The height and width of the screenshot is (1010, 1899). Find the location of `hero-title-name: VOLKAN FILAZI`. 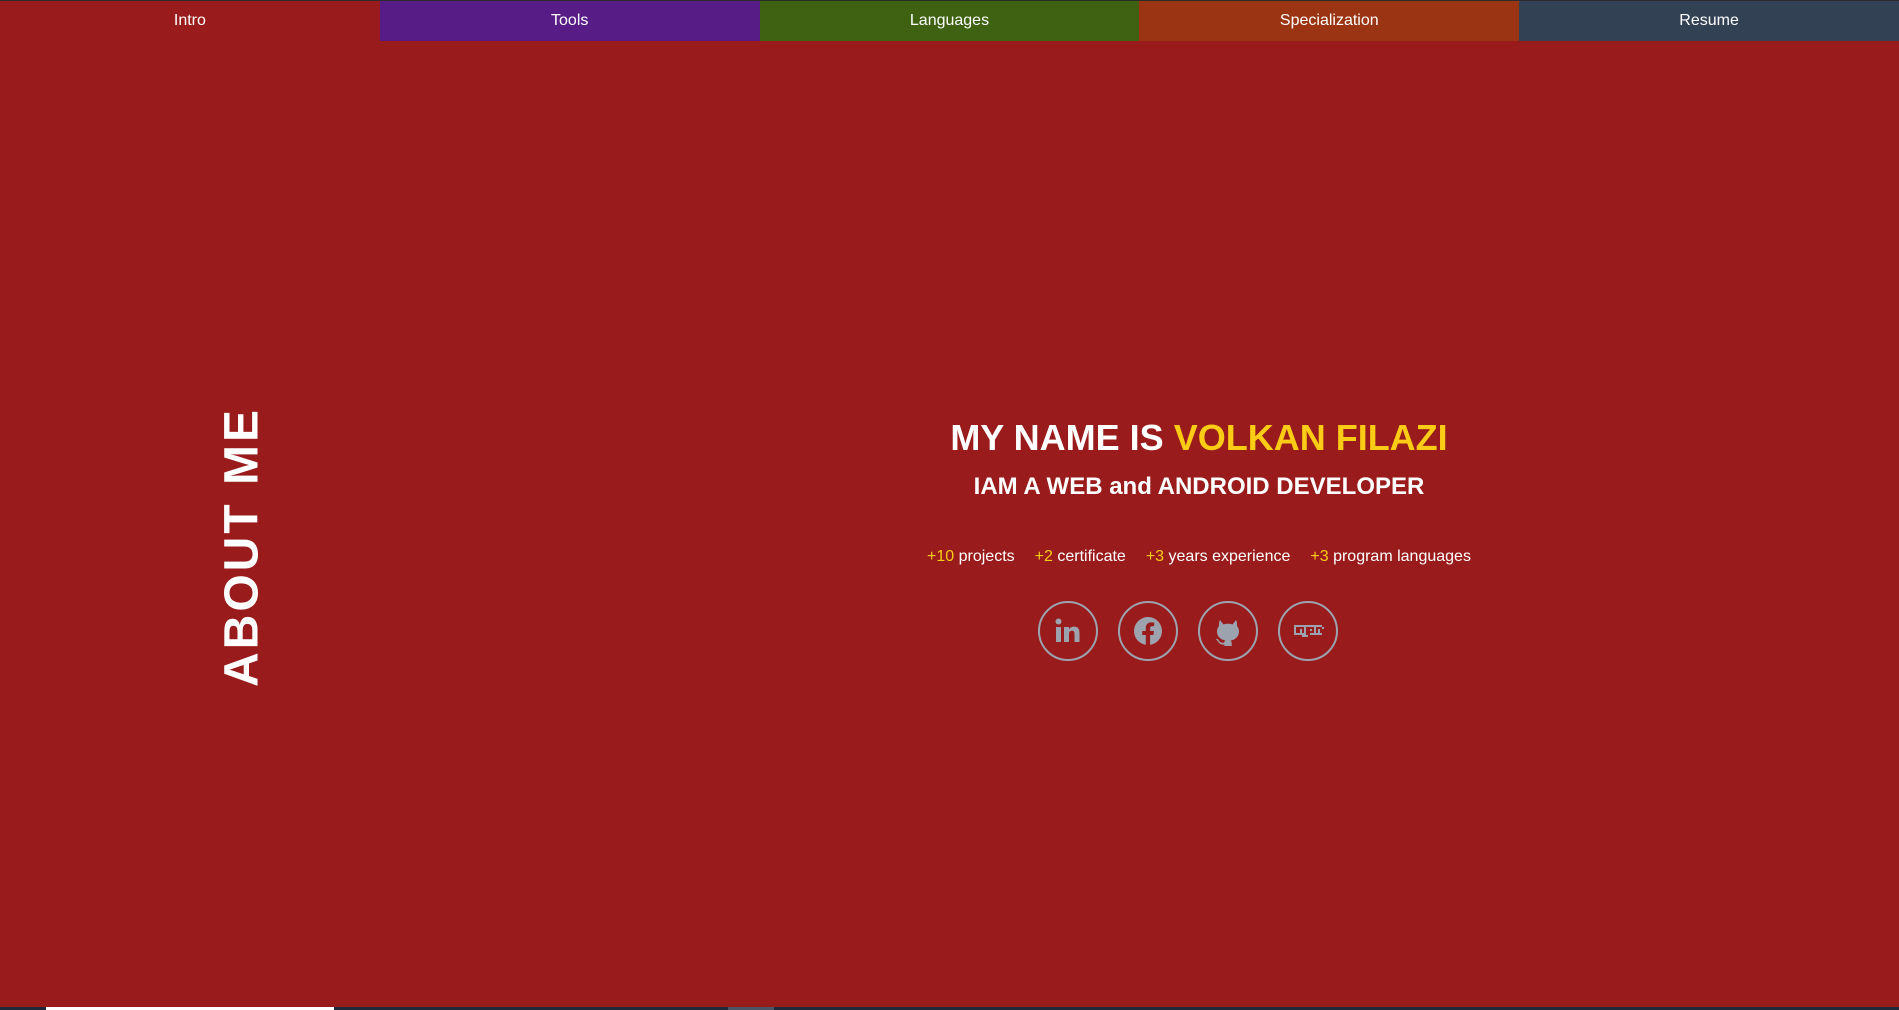

hero-title-name: VOLKAN FILAZI is located at coordinates (1310, 437).